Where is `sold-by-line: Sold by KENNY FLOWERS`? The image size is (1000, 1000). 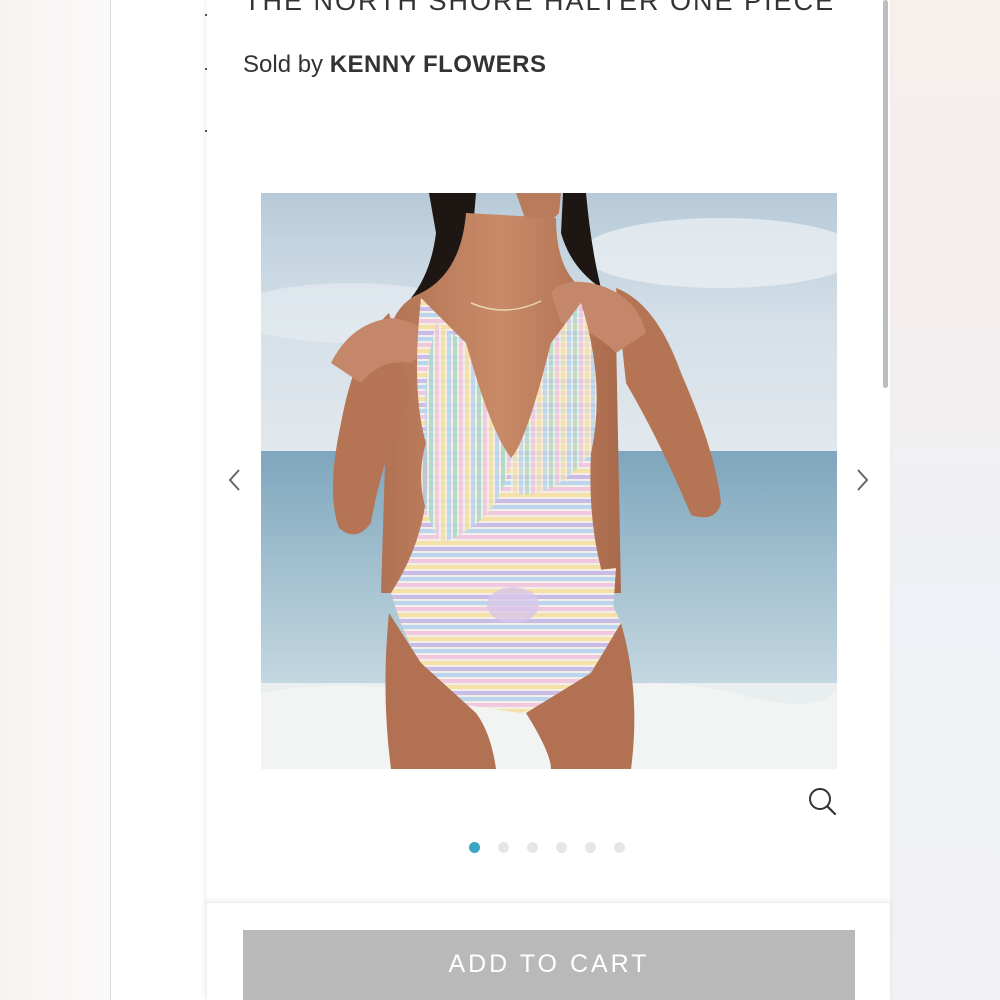 sold-by-line: Sold by KENNY FLOWERS is located at coordinates (394, 65).